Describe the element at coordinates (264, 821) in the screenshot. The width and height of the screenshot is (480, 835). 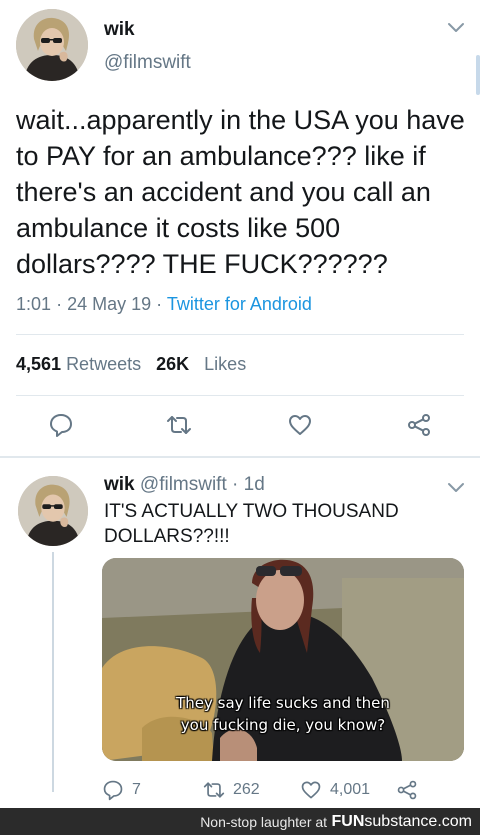
I see `watermark-tagline: Non-stop laughter at` at that location.